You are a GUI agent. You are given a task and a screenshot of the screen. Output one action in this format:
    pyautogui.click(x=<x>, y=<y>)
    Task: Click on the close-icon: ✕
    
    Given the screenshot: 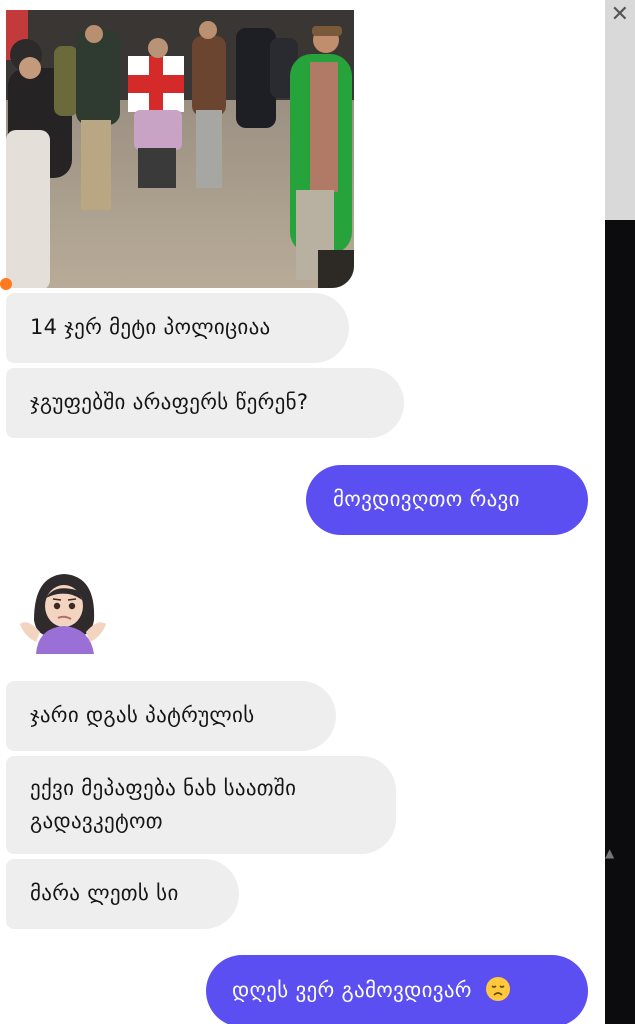 What is the action you would take?
    pyautogui.click(x=620, y=14)
    